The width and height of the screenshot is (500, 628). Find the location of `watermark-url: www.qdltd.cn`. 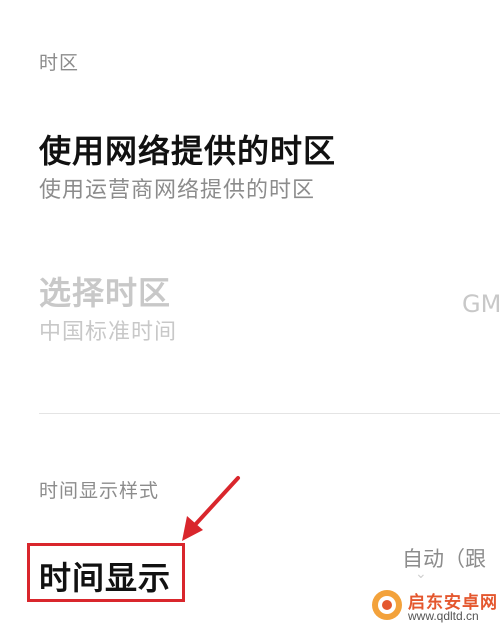

watermark-url: www.qdltd.cn is located at coordinates (443, 616).